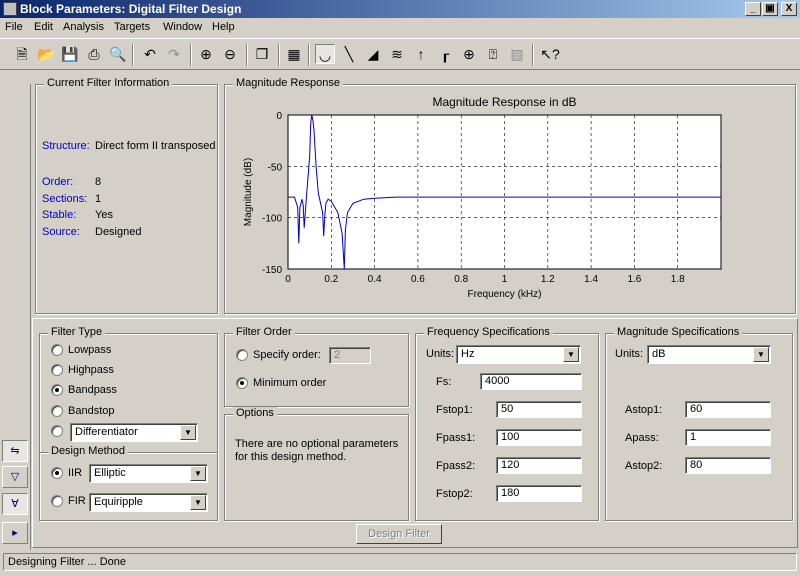 The image size is (800, 576). Describe the element at coordinates (57, 411) in the screenshot. I see `bandstop-radio` at that location.